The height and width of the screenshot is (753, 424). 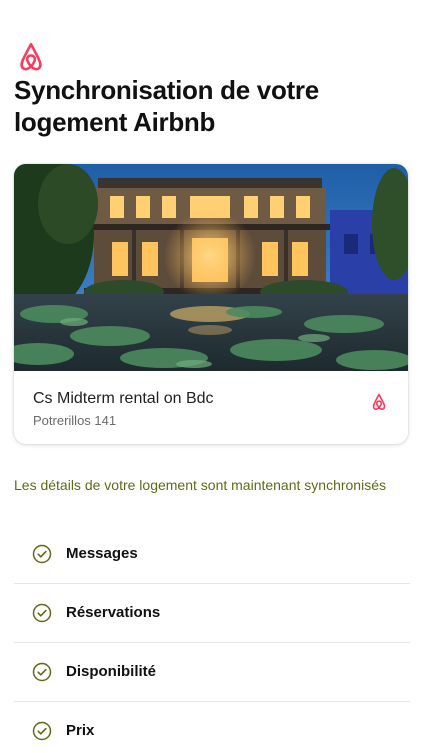 I want to click on page-title: Synchronisation de votre logement Airbnb, so click(x=166, y=106).